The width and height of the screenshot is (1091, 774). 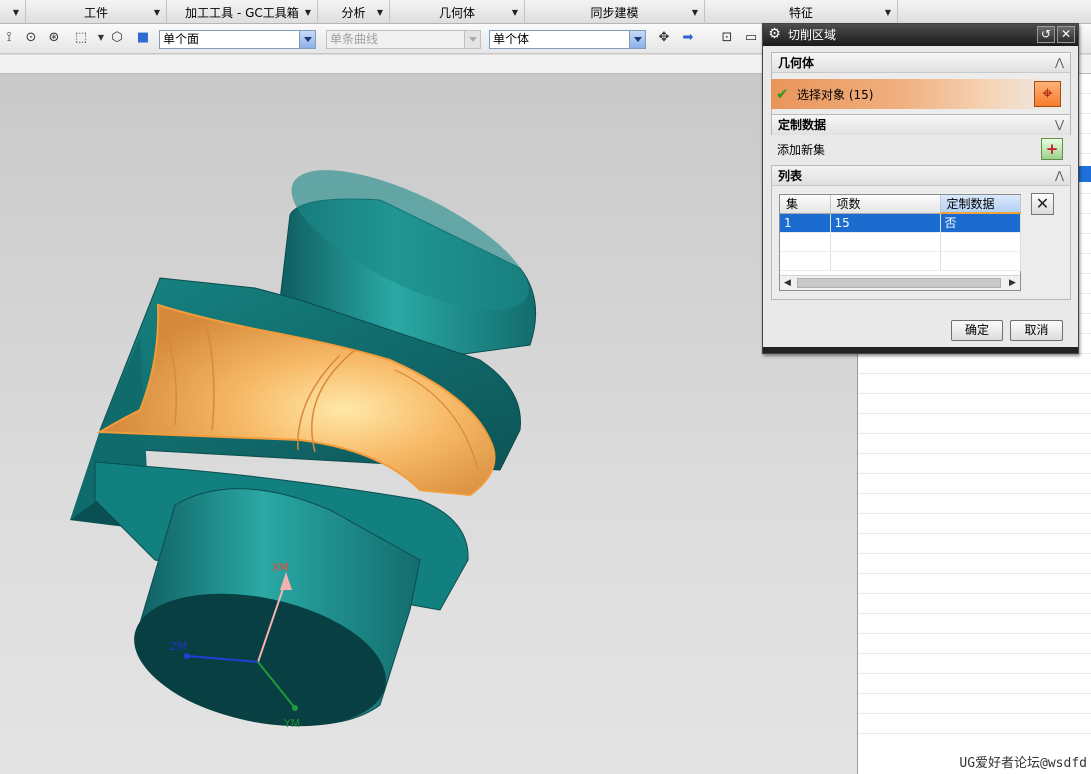 What do you see at coordinates (805, 223) in the screenshot?
I see `table-cell: 1` at bounding box center [805, 223].